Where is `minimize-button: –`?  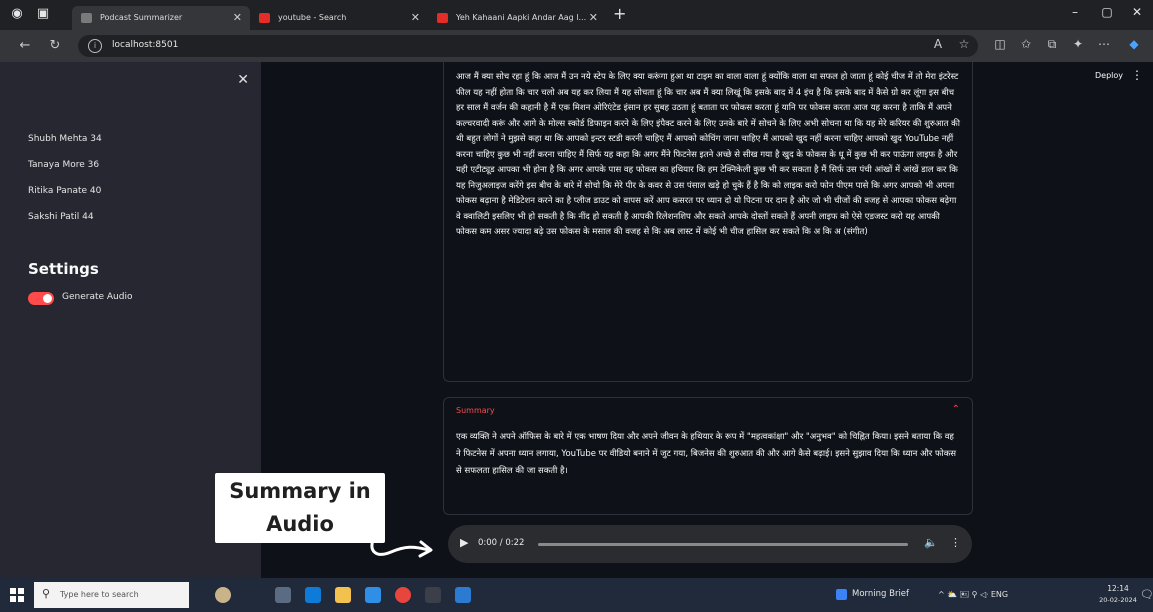
minimize-button: – is located at coordinates (1075, 12).